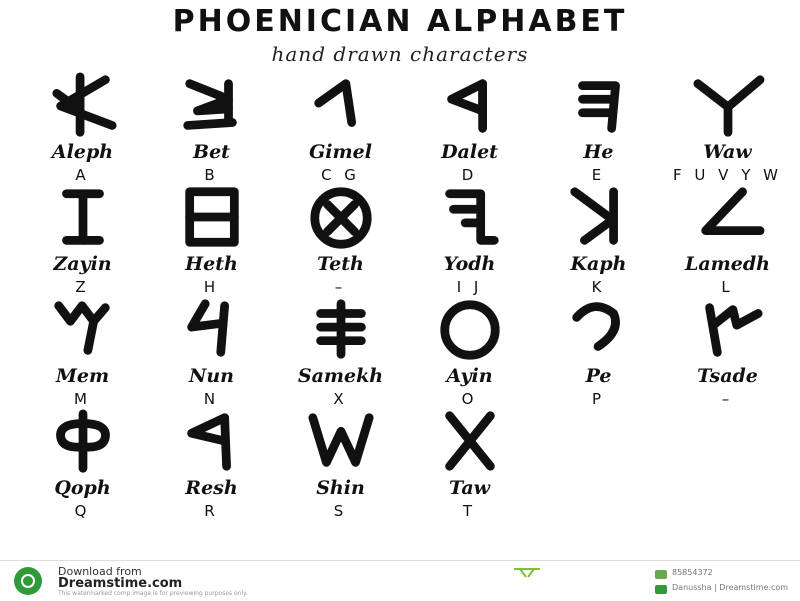 The width and height of the screenshot is (800, 601). I want to click on letter-card-nun: Nun N, so click(211, 352).